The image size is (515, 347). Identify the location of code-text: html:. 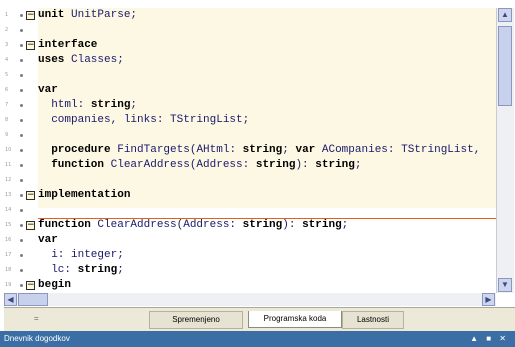
(64, 105).